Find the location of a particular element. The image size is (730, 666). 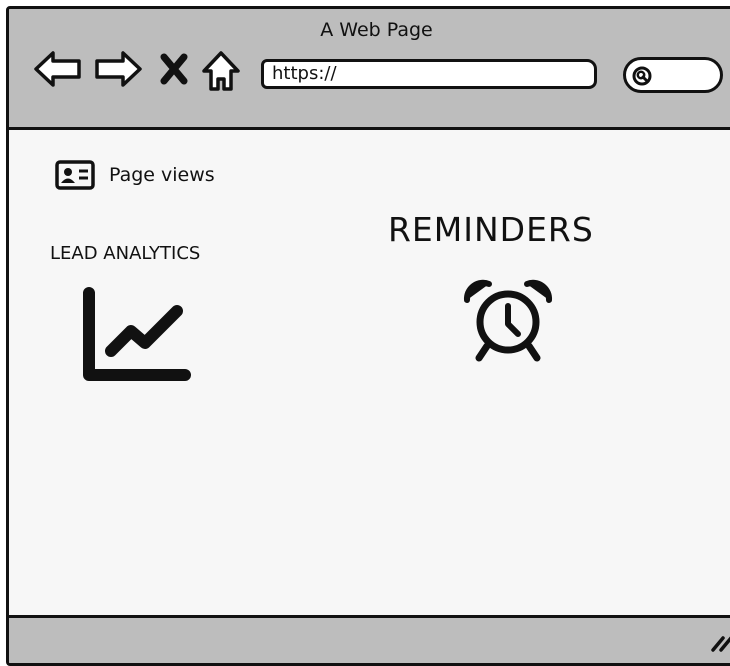

search-icon is located at coordinates (642, 76).